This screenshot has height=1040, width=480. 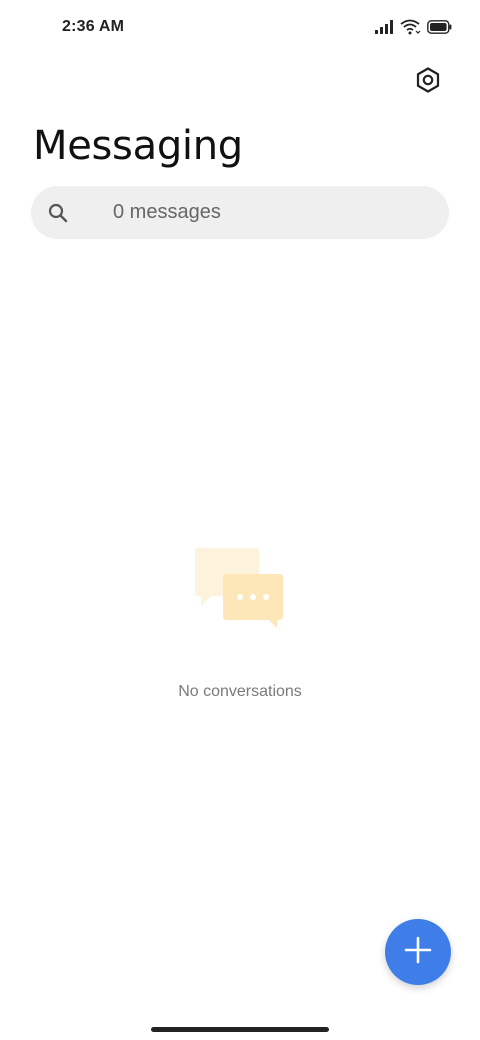 I want to click on search-input, so click(x=273, y=212).